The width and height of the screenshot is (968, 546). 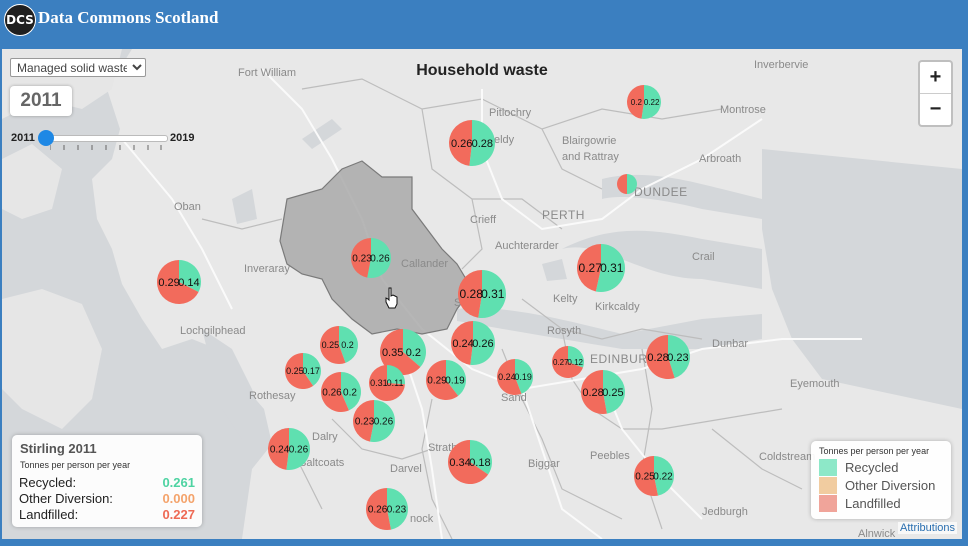 I want to click on legend-title: Tonnes per person per year, so click(x=874, y=451).